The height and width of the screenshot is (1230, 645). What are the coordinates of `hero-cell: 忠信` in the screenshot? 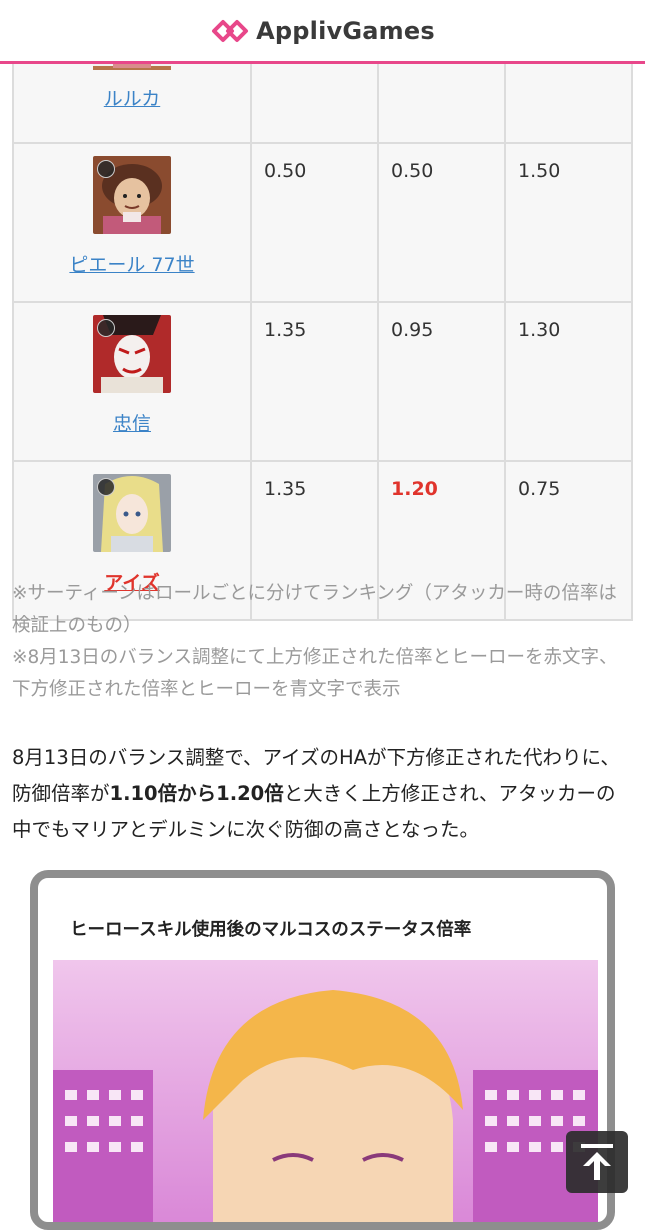 It's located at (132, 381).